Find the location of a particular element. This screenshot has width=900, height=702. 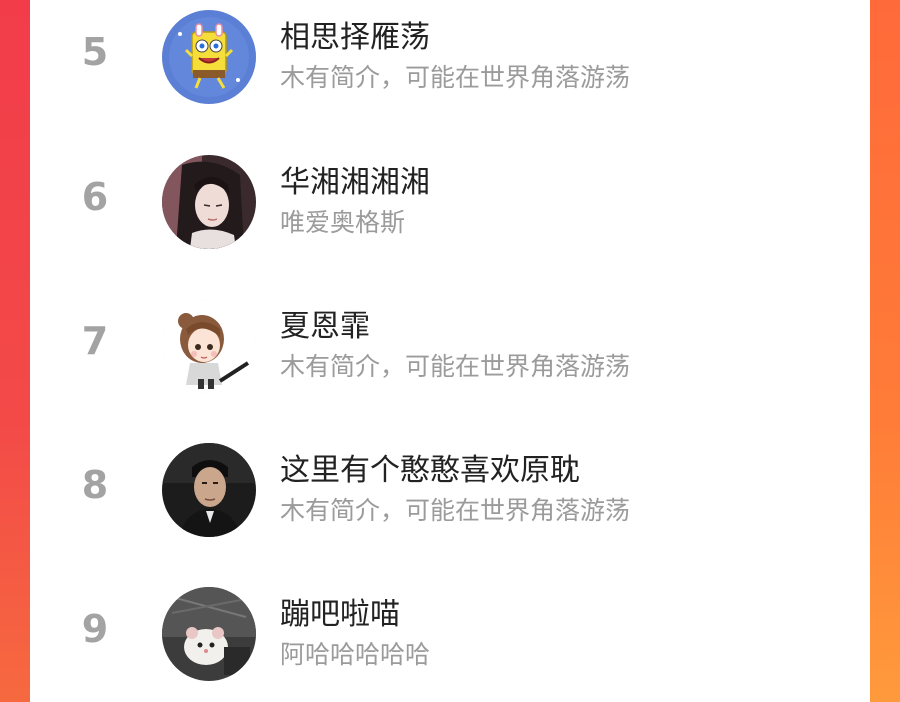

spongebob-avatar-icon is located at coordinates (209, 57).